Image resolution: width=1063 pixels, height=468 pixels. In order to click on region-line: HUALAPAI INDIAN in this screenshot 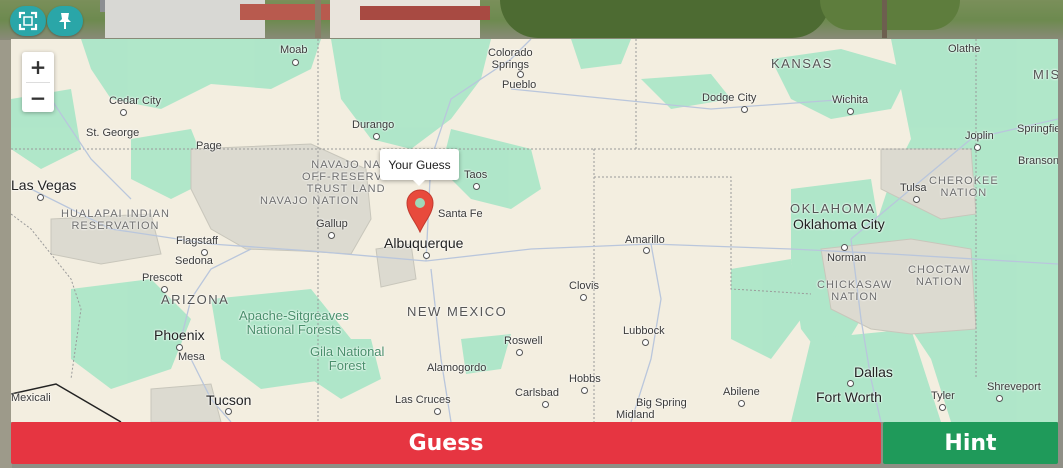, I will do `click(115, 214)`.